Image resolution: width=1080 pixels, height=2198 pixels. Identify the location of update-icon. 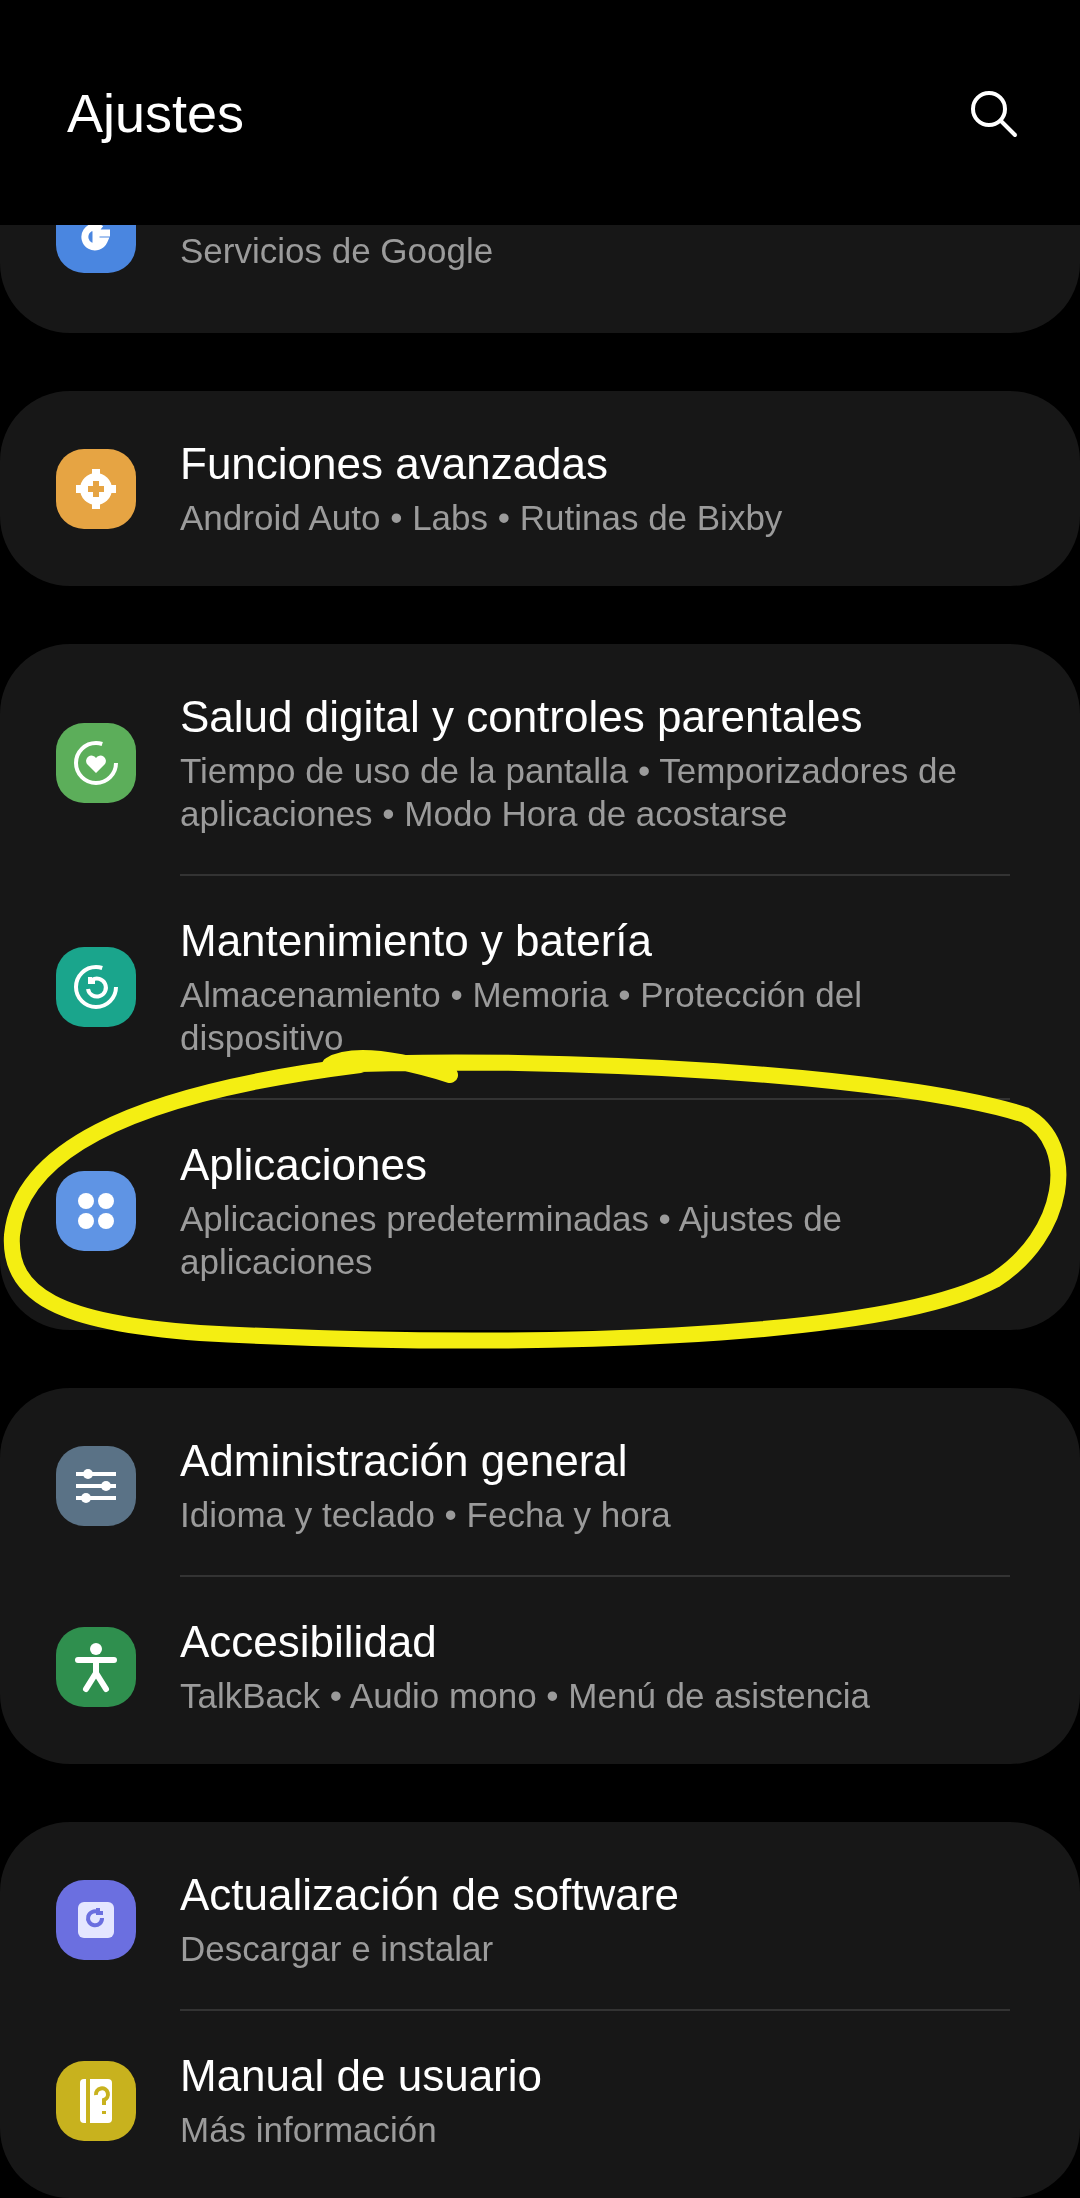
(96, 1919).